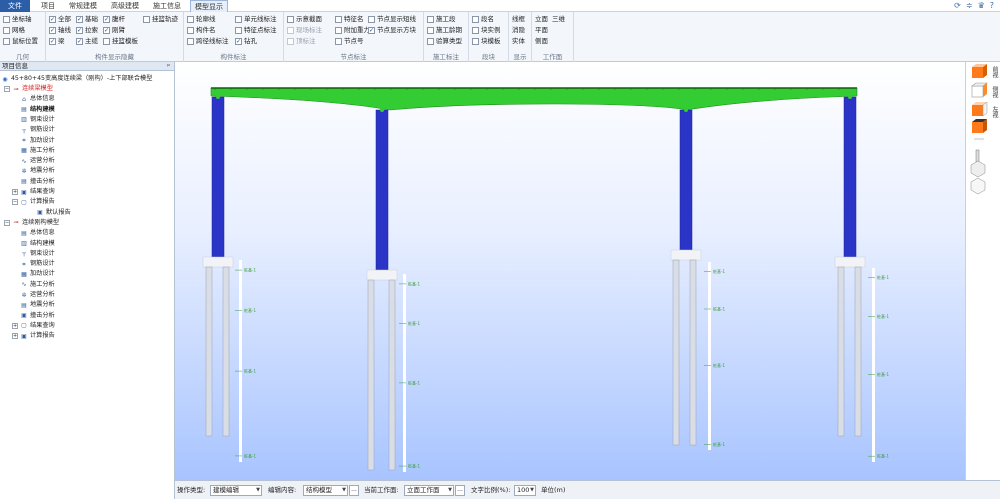  Describe the element at coordinates (518, 19) in the screenshot. I see `ribbon-button-6-0: 线框` at that location.